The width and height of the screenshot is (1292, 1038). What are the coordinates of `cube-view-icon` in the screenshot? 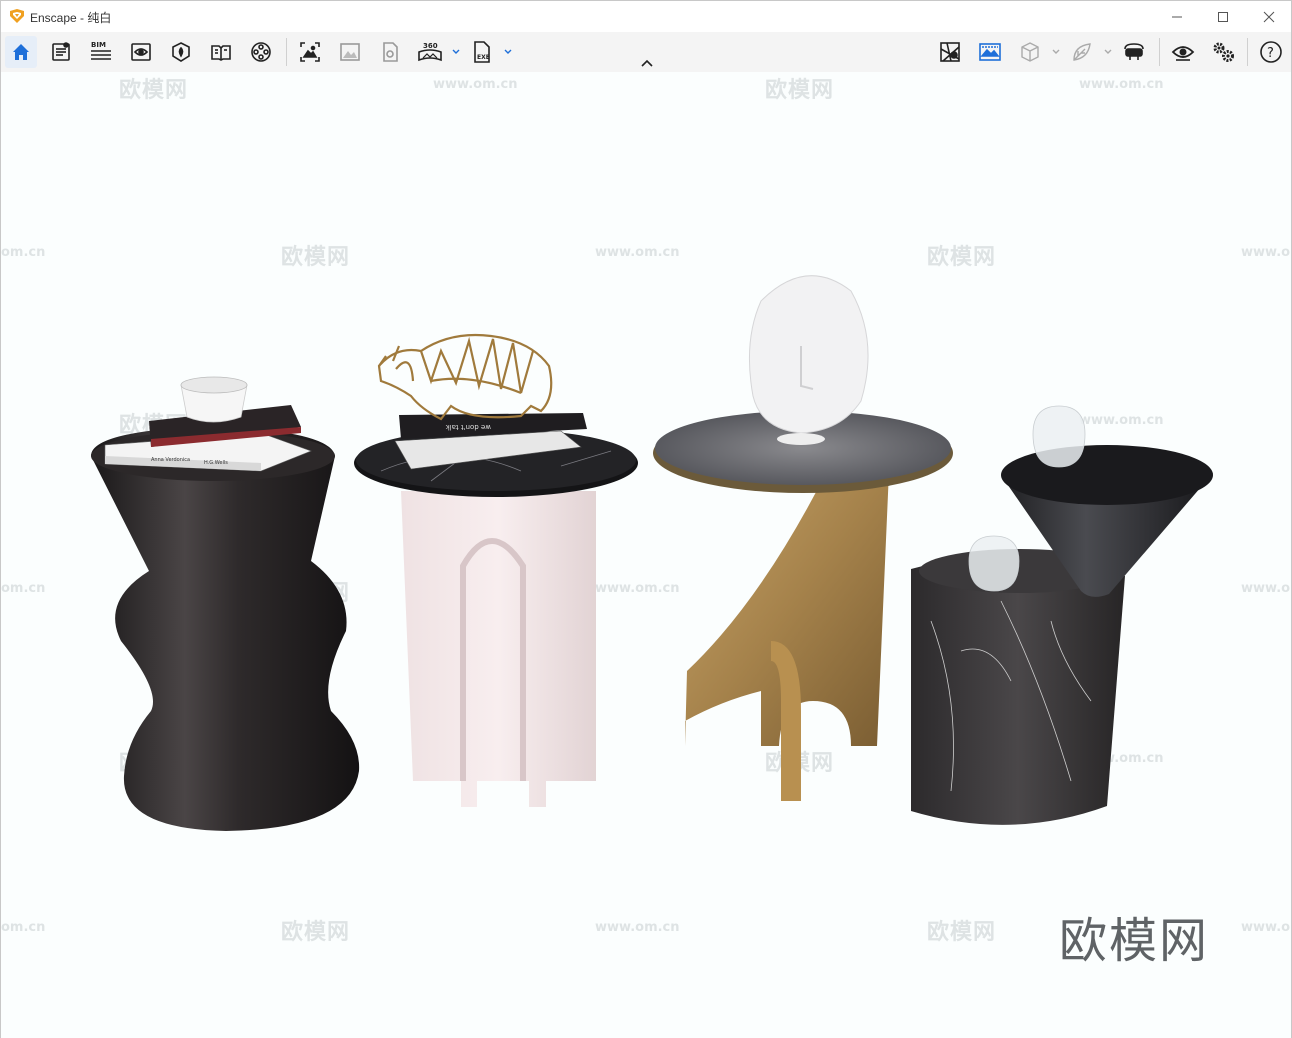 It's located at (1030, 52).